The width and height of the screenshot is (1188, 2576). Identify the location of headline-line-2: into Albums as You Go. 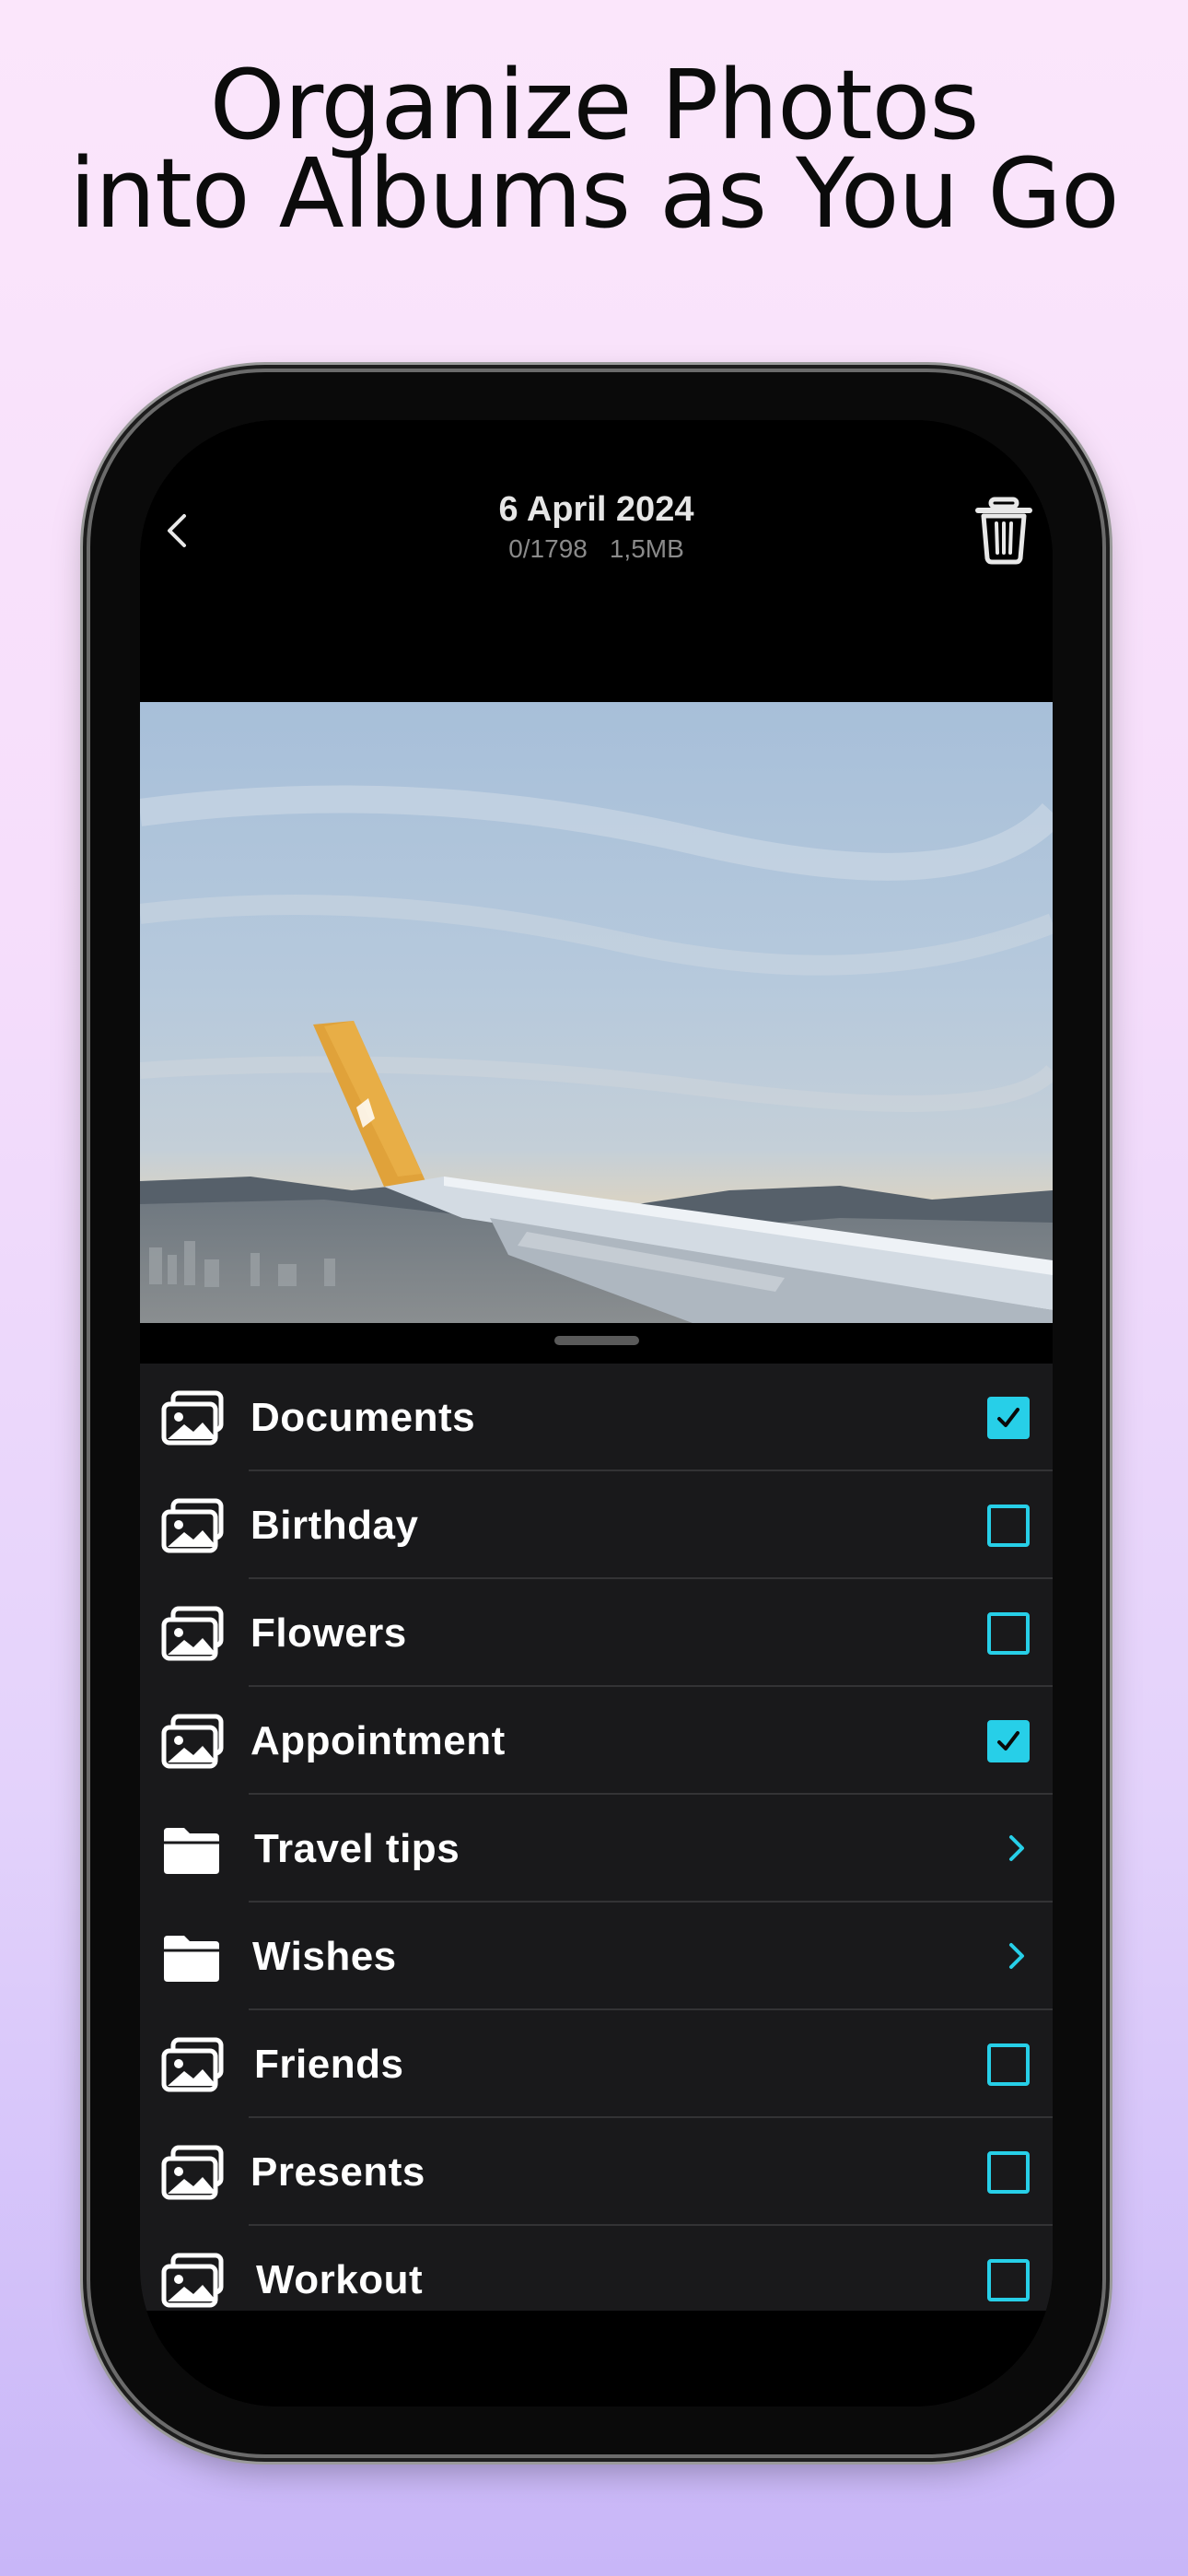
(594, 193).